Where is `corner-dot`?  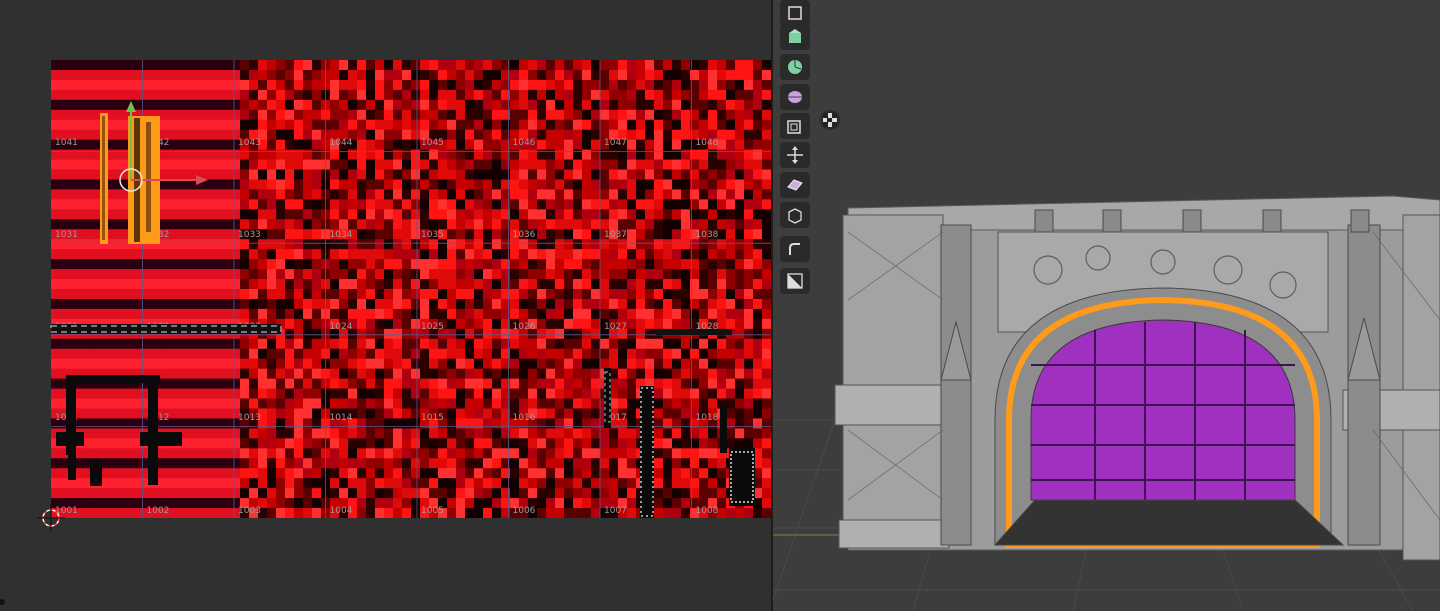
corner-dot is located at coordinates (2, 602).